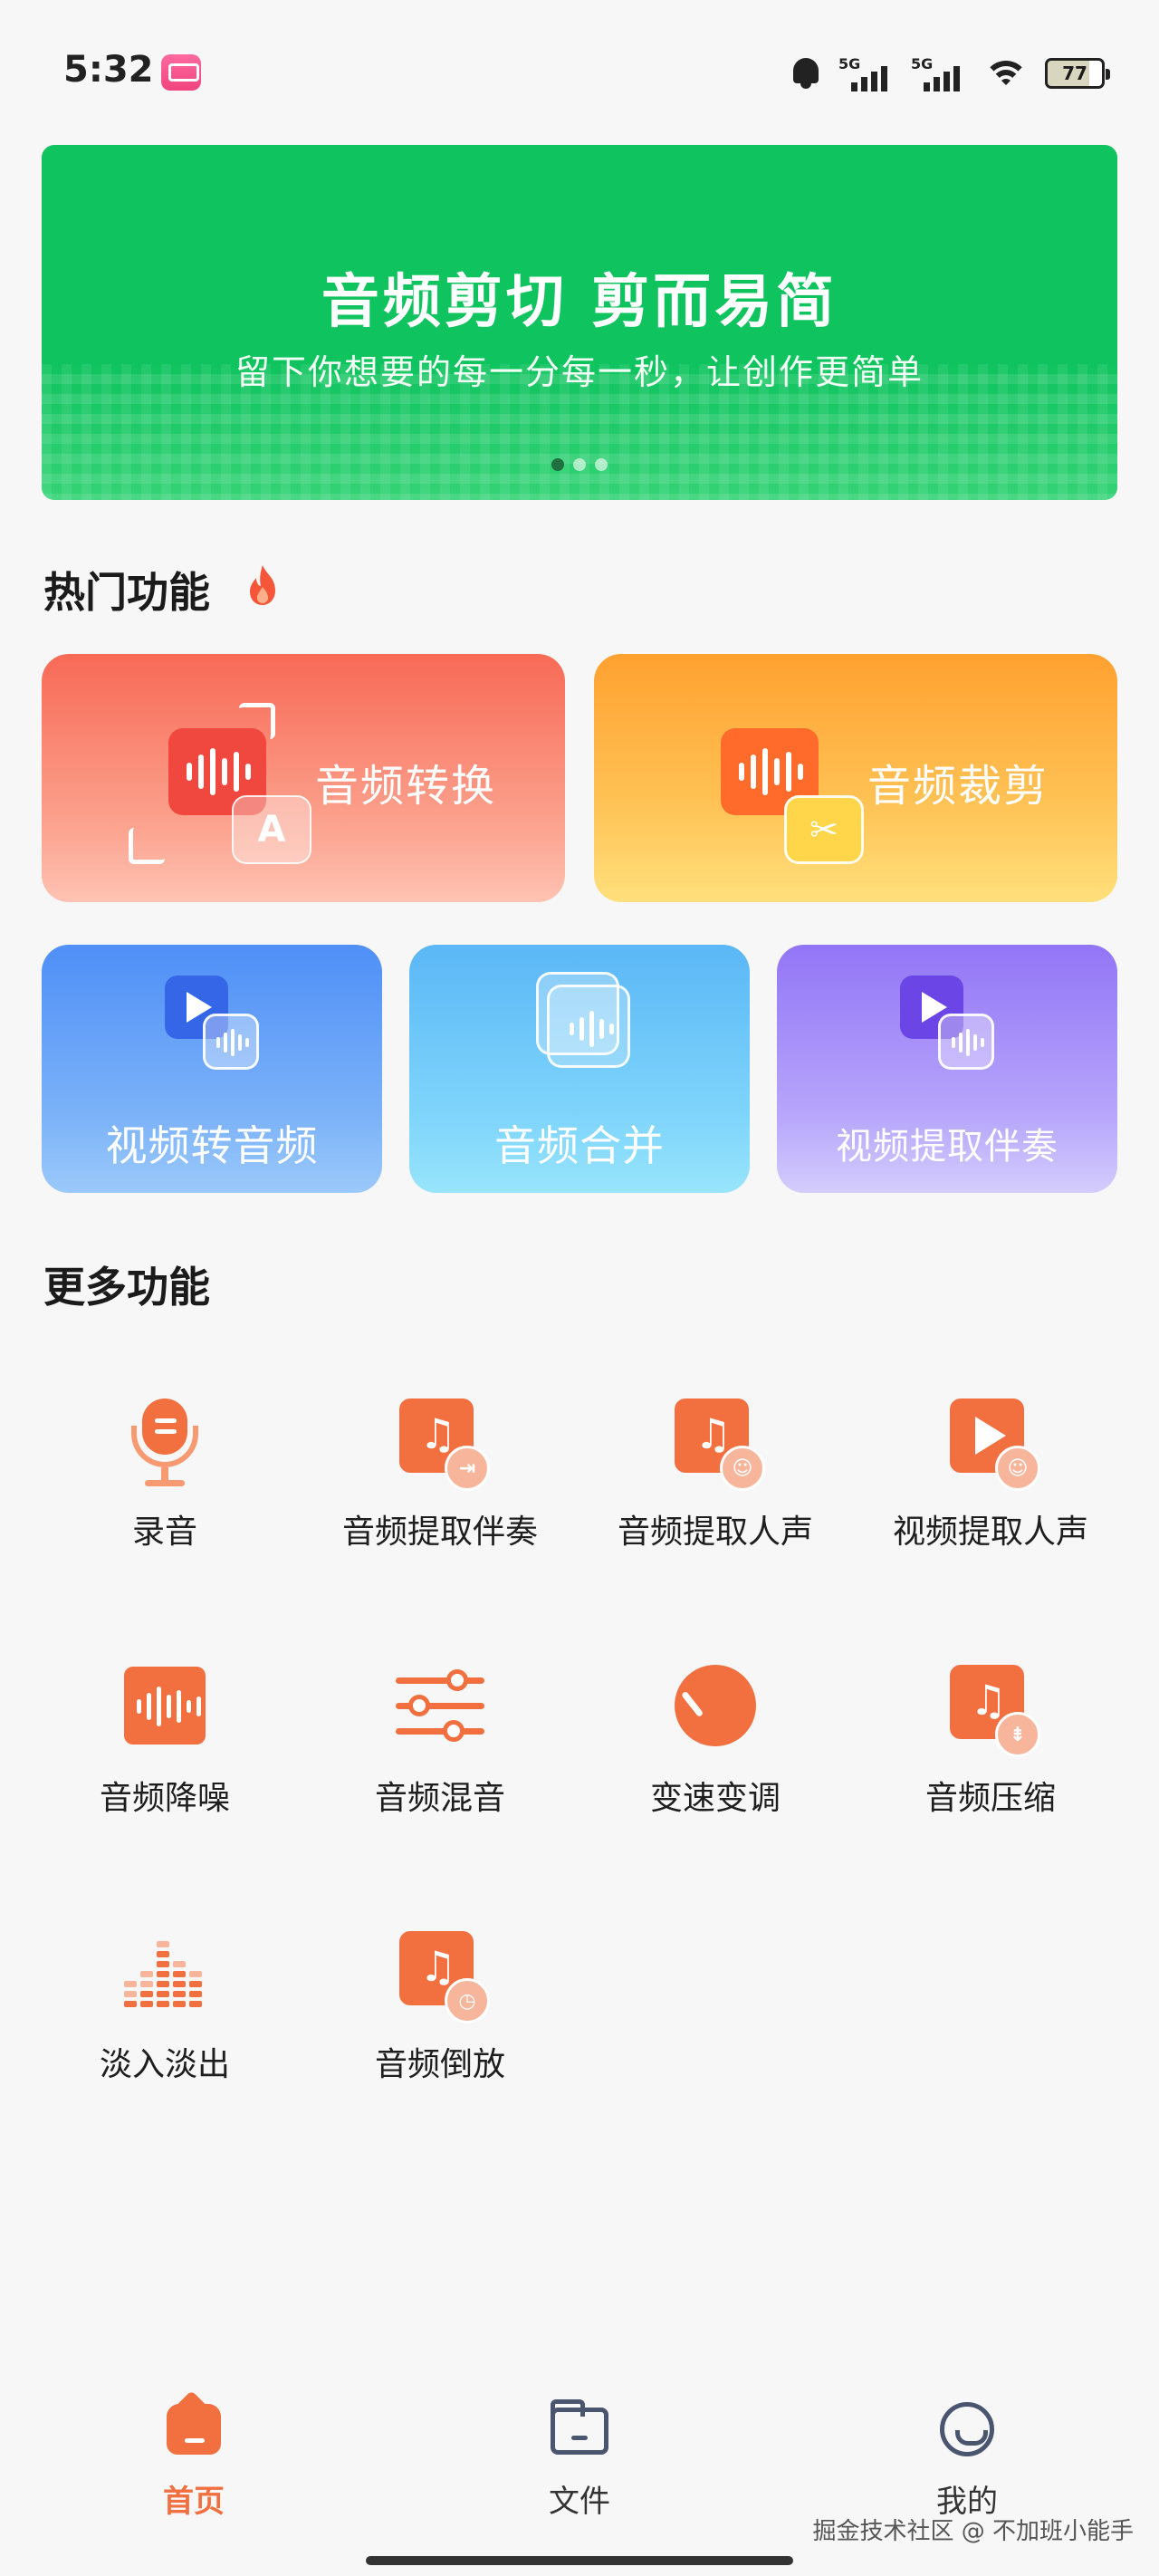  What do you see at coordinates (194, 2455) in the screenshot?
I see `nav-home: 首页` at bounding box center [194, 2455].